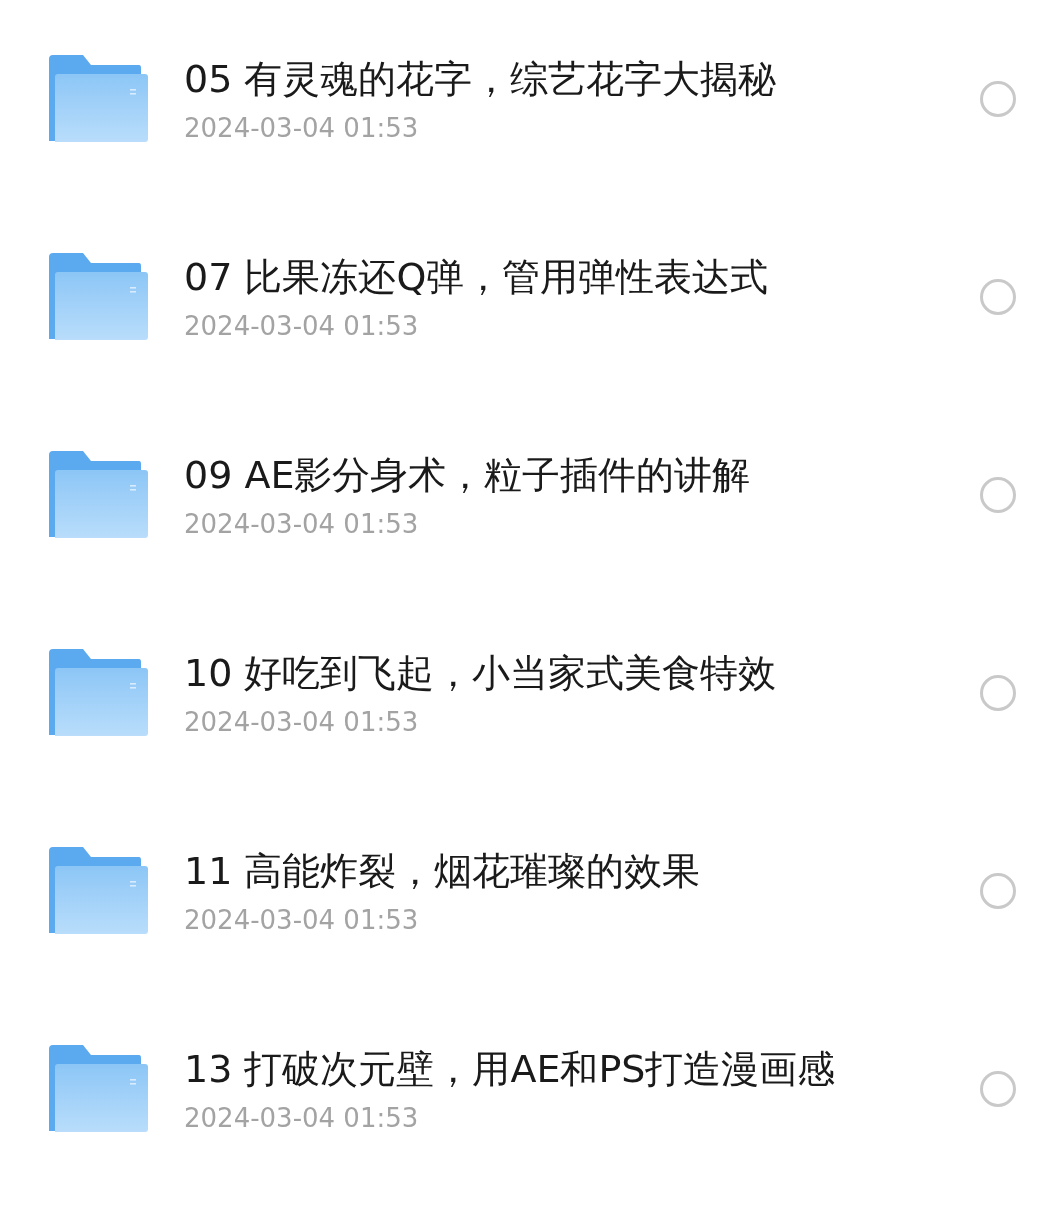 The width and height of the screenshot is (1056, 1232). I want to click on folder-name: 11 高能炸裂，烟花璀璨的效果, so click(443, 871).